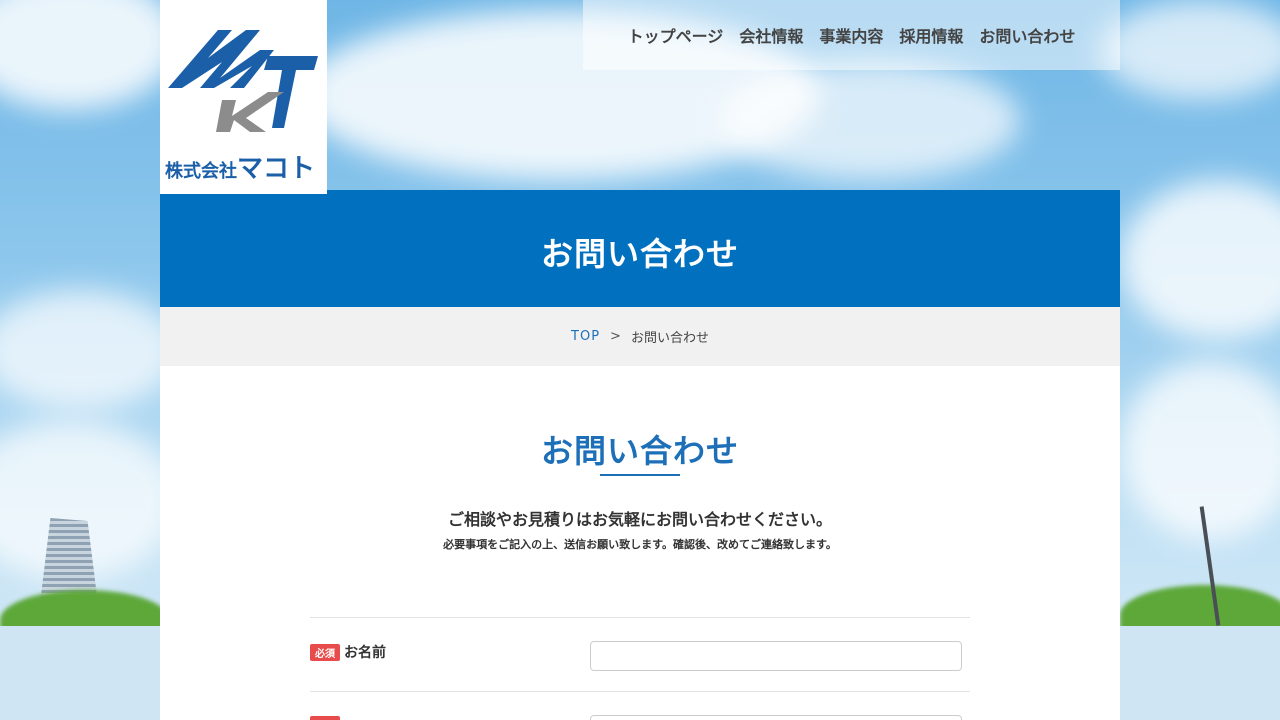  I want to click on breadcrumb: TOP > お問い合わせ, so click(640, 336).